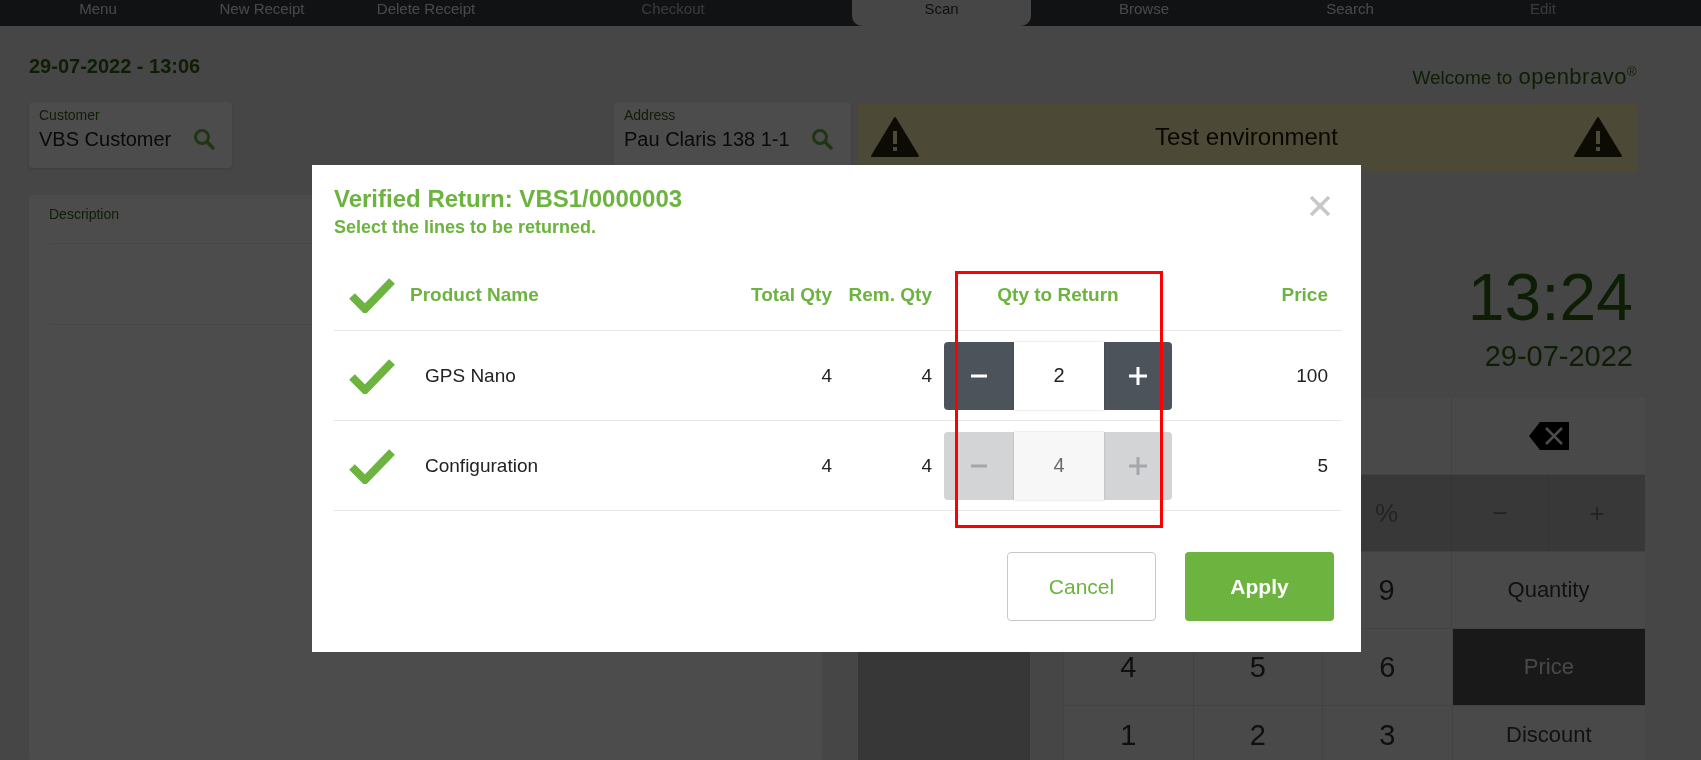 The height and width of the screenshot is (760, 1701). I want to click on column-header: Rem. Qty, so click(890, 295).